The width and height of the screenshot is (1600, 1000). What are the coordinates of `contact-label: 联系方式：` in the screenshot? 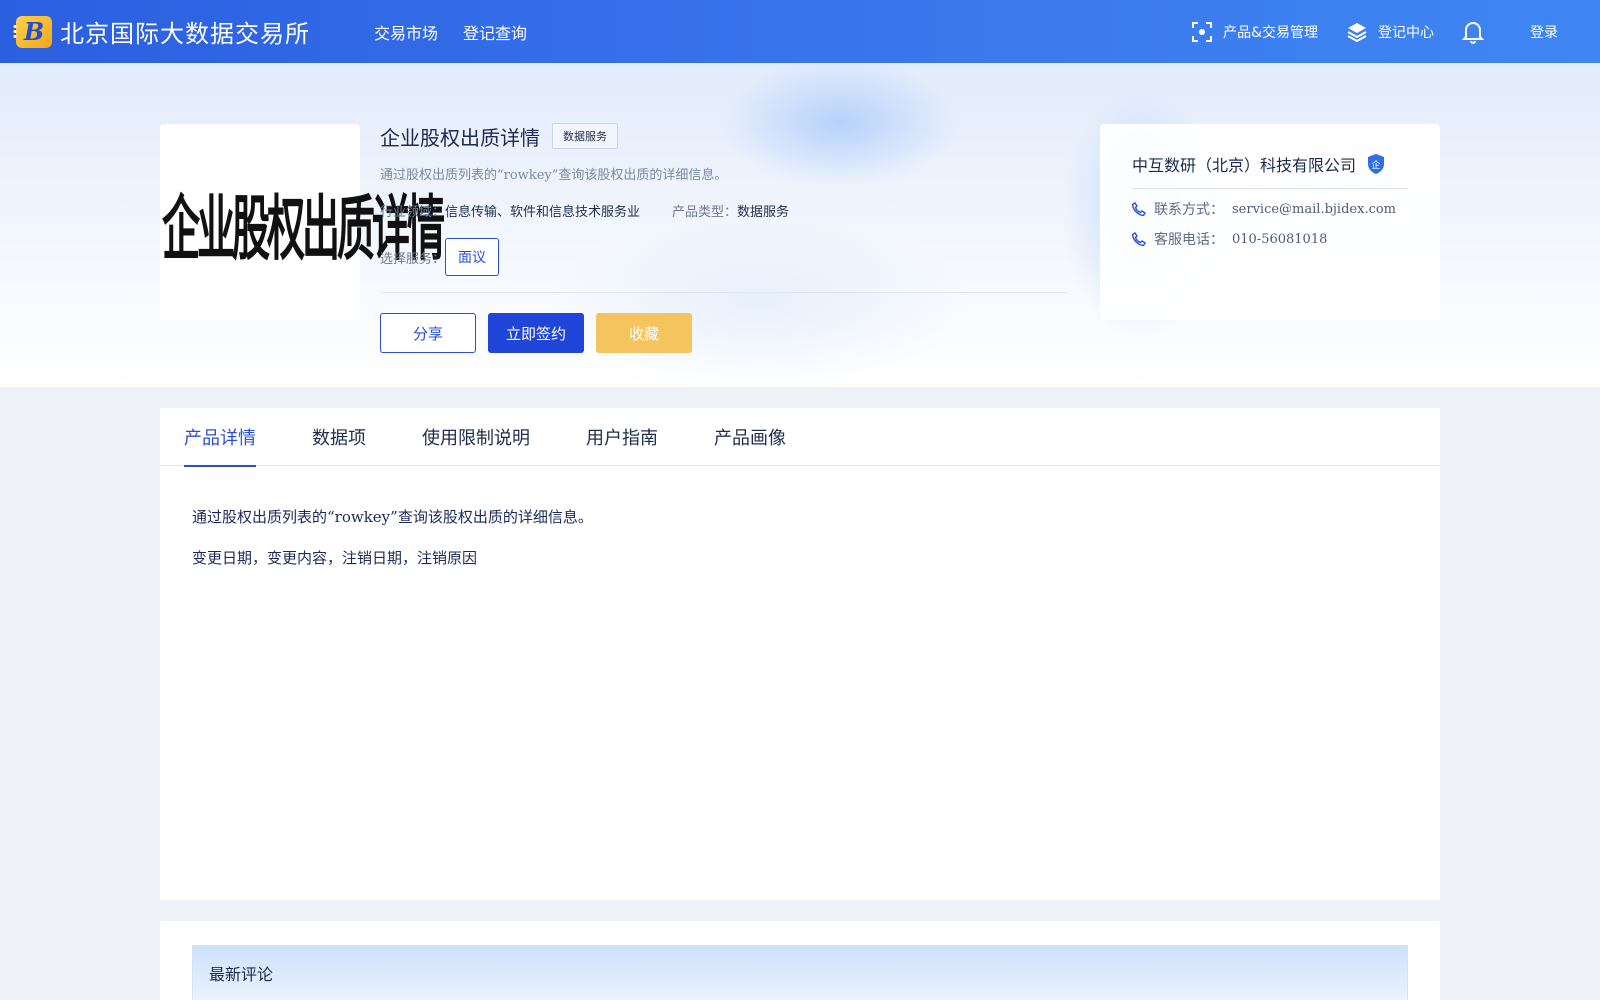 It's located at (1189, 210).